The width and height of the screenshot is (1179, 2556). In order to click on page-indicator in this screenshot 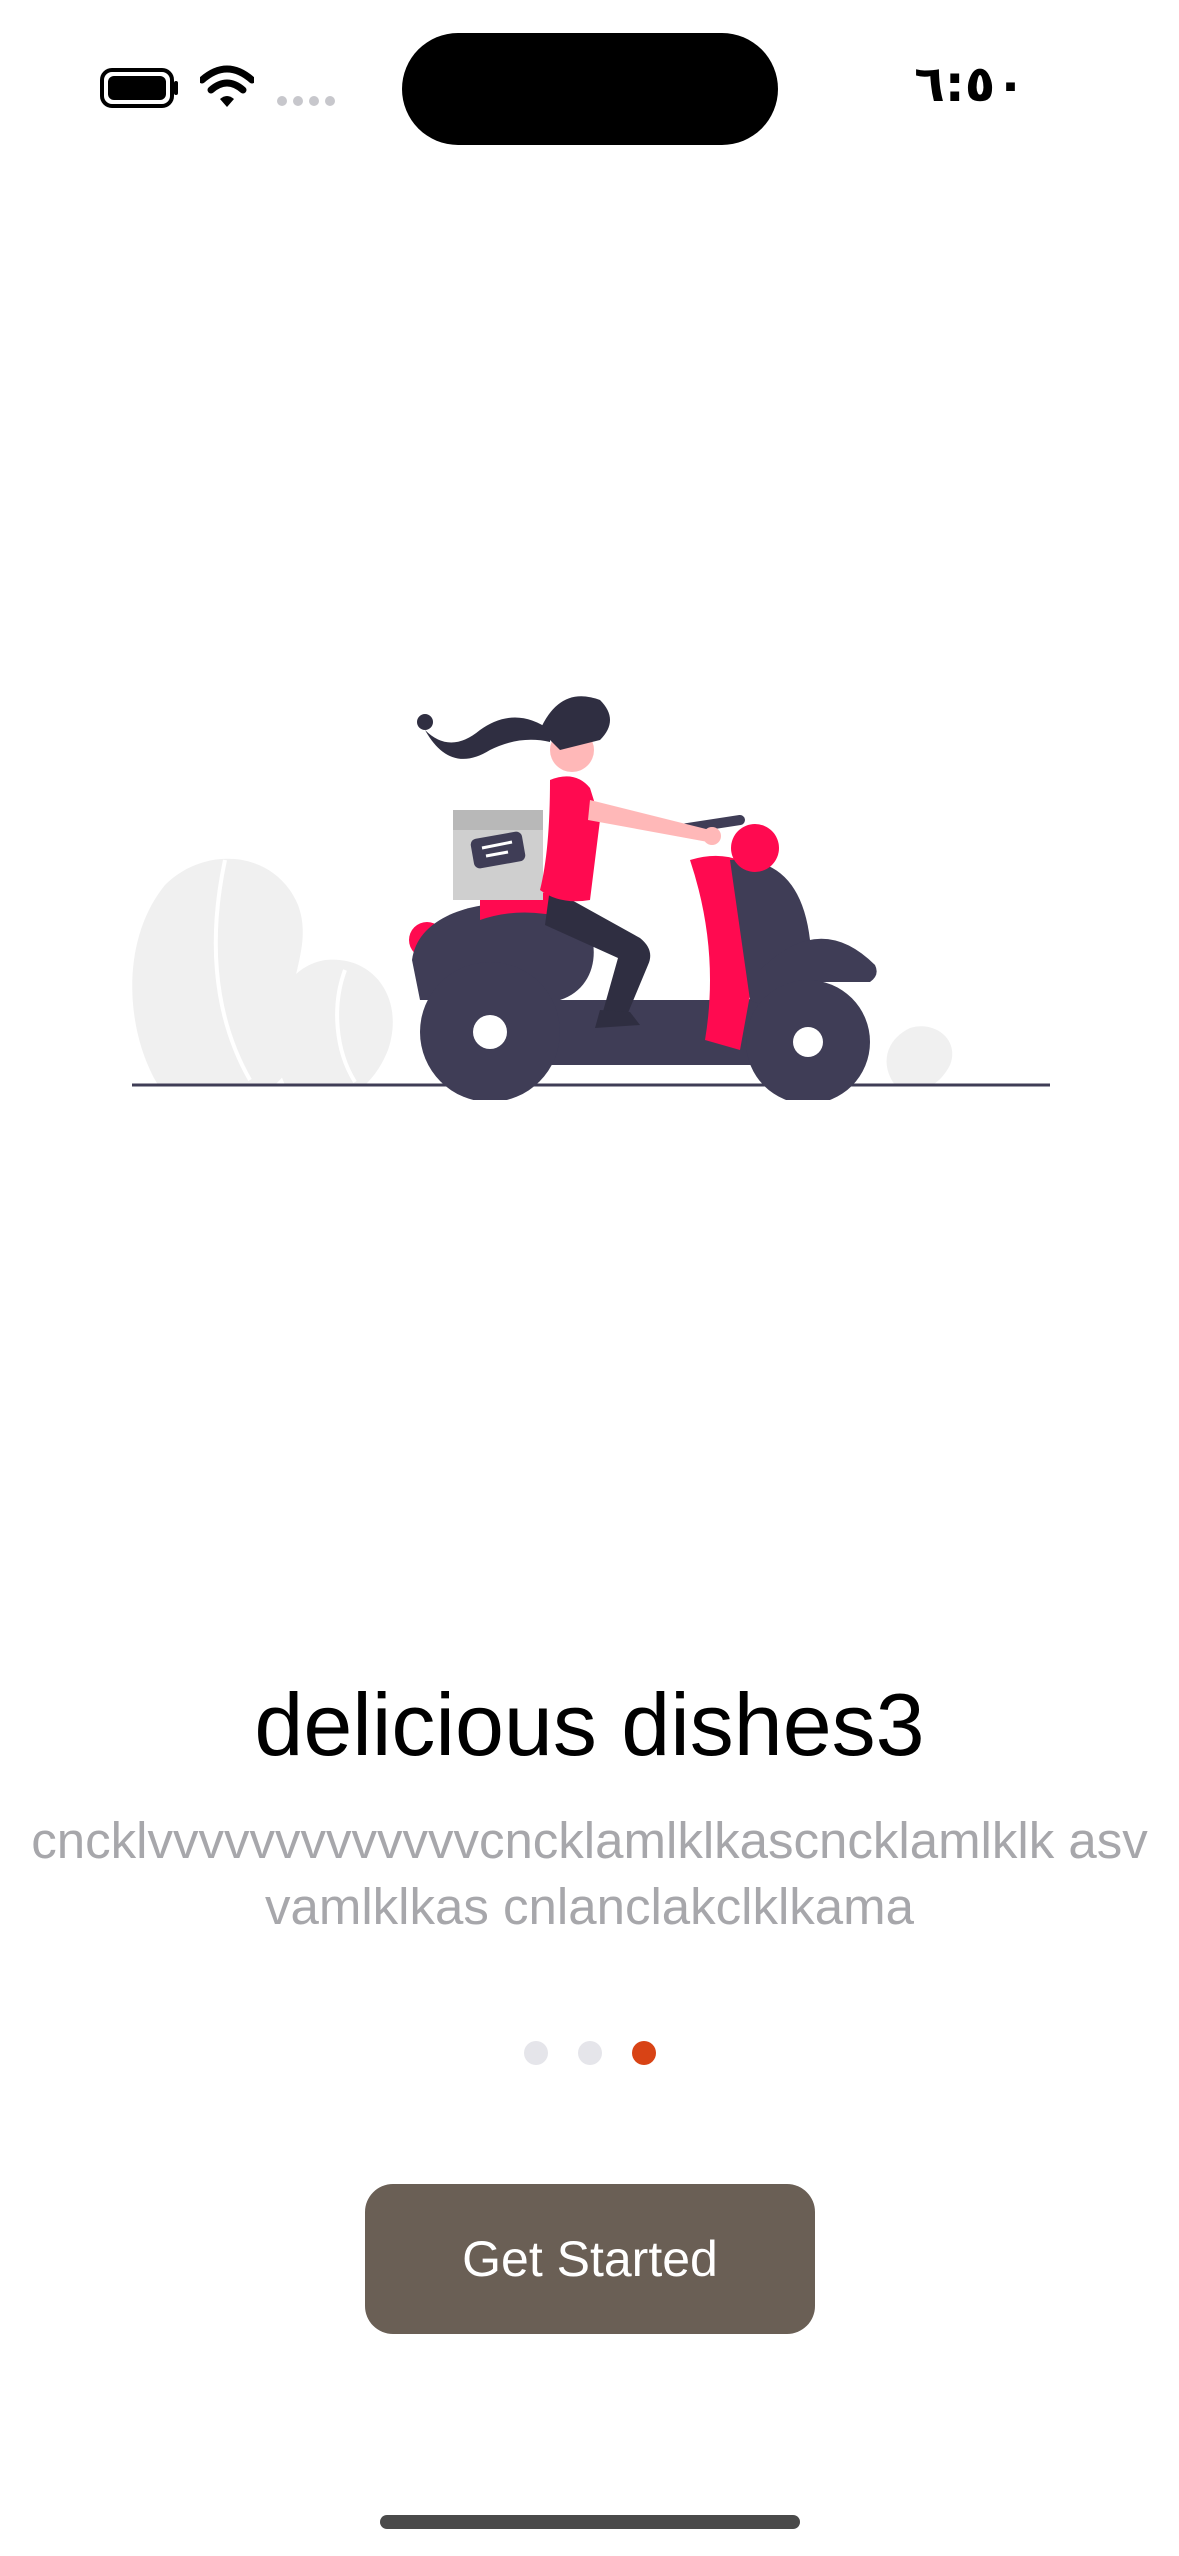, I will do `click(589, 2056)`.